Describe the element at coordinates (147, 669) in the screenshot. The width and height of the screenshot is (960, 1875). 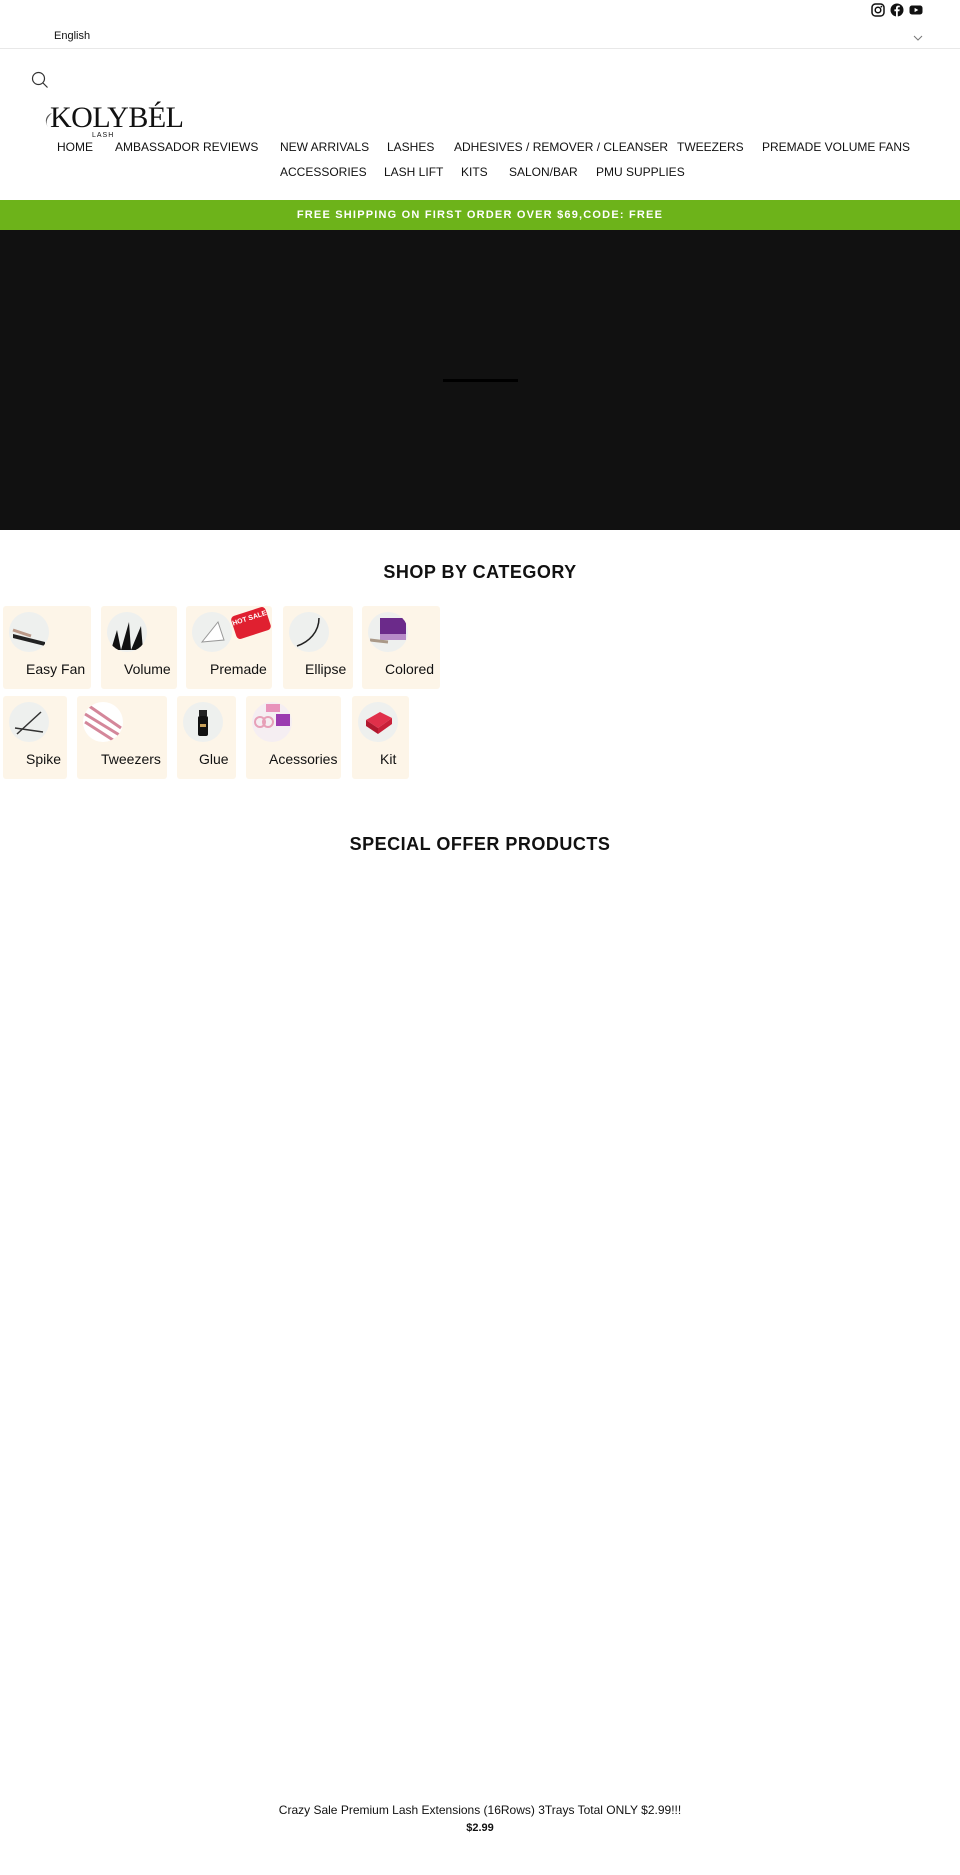
I see `category-label: Volume` at that location.